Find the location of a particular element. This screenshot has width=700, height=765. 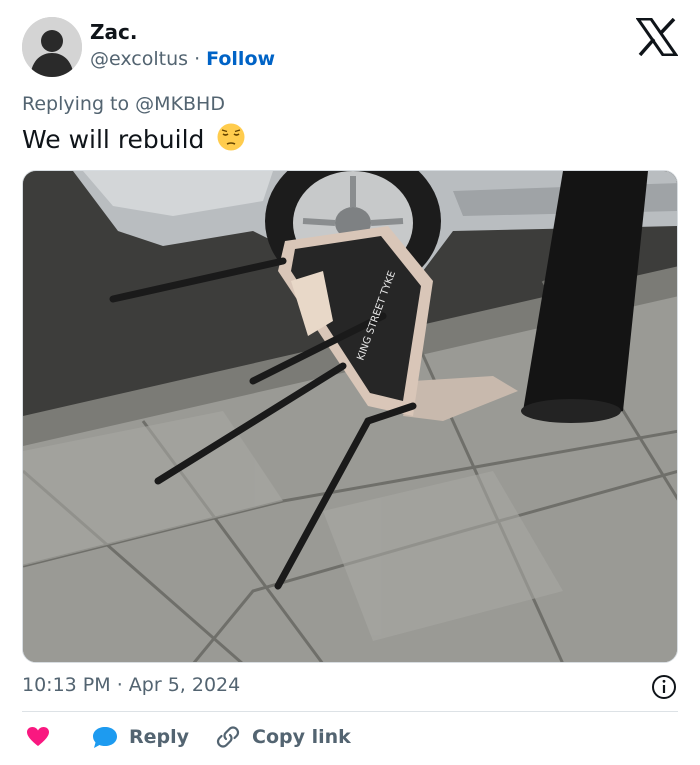

tweet-text: We will rebuild is located at coordinates (134, 138).